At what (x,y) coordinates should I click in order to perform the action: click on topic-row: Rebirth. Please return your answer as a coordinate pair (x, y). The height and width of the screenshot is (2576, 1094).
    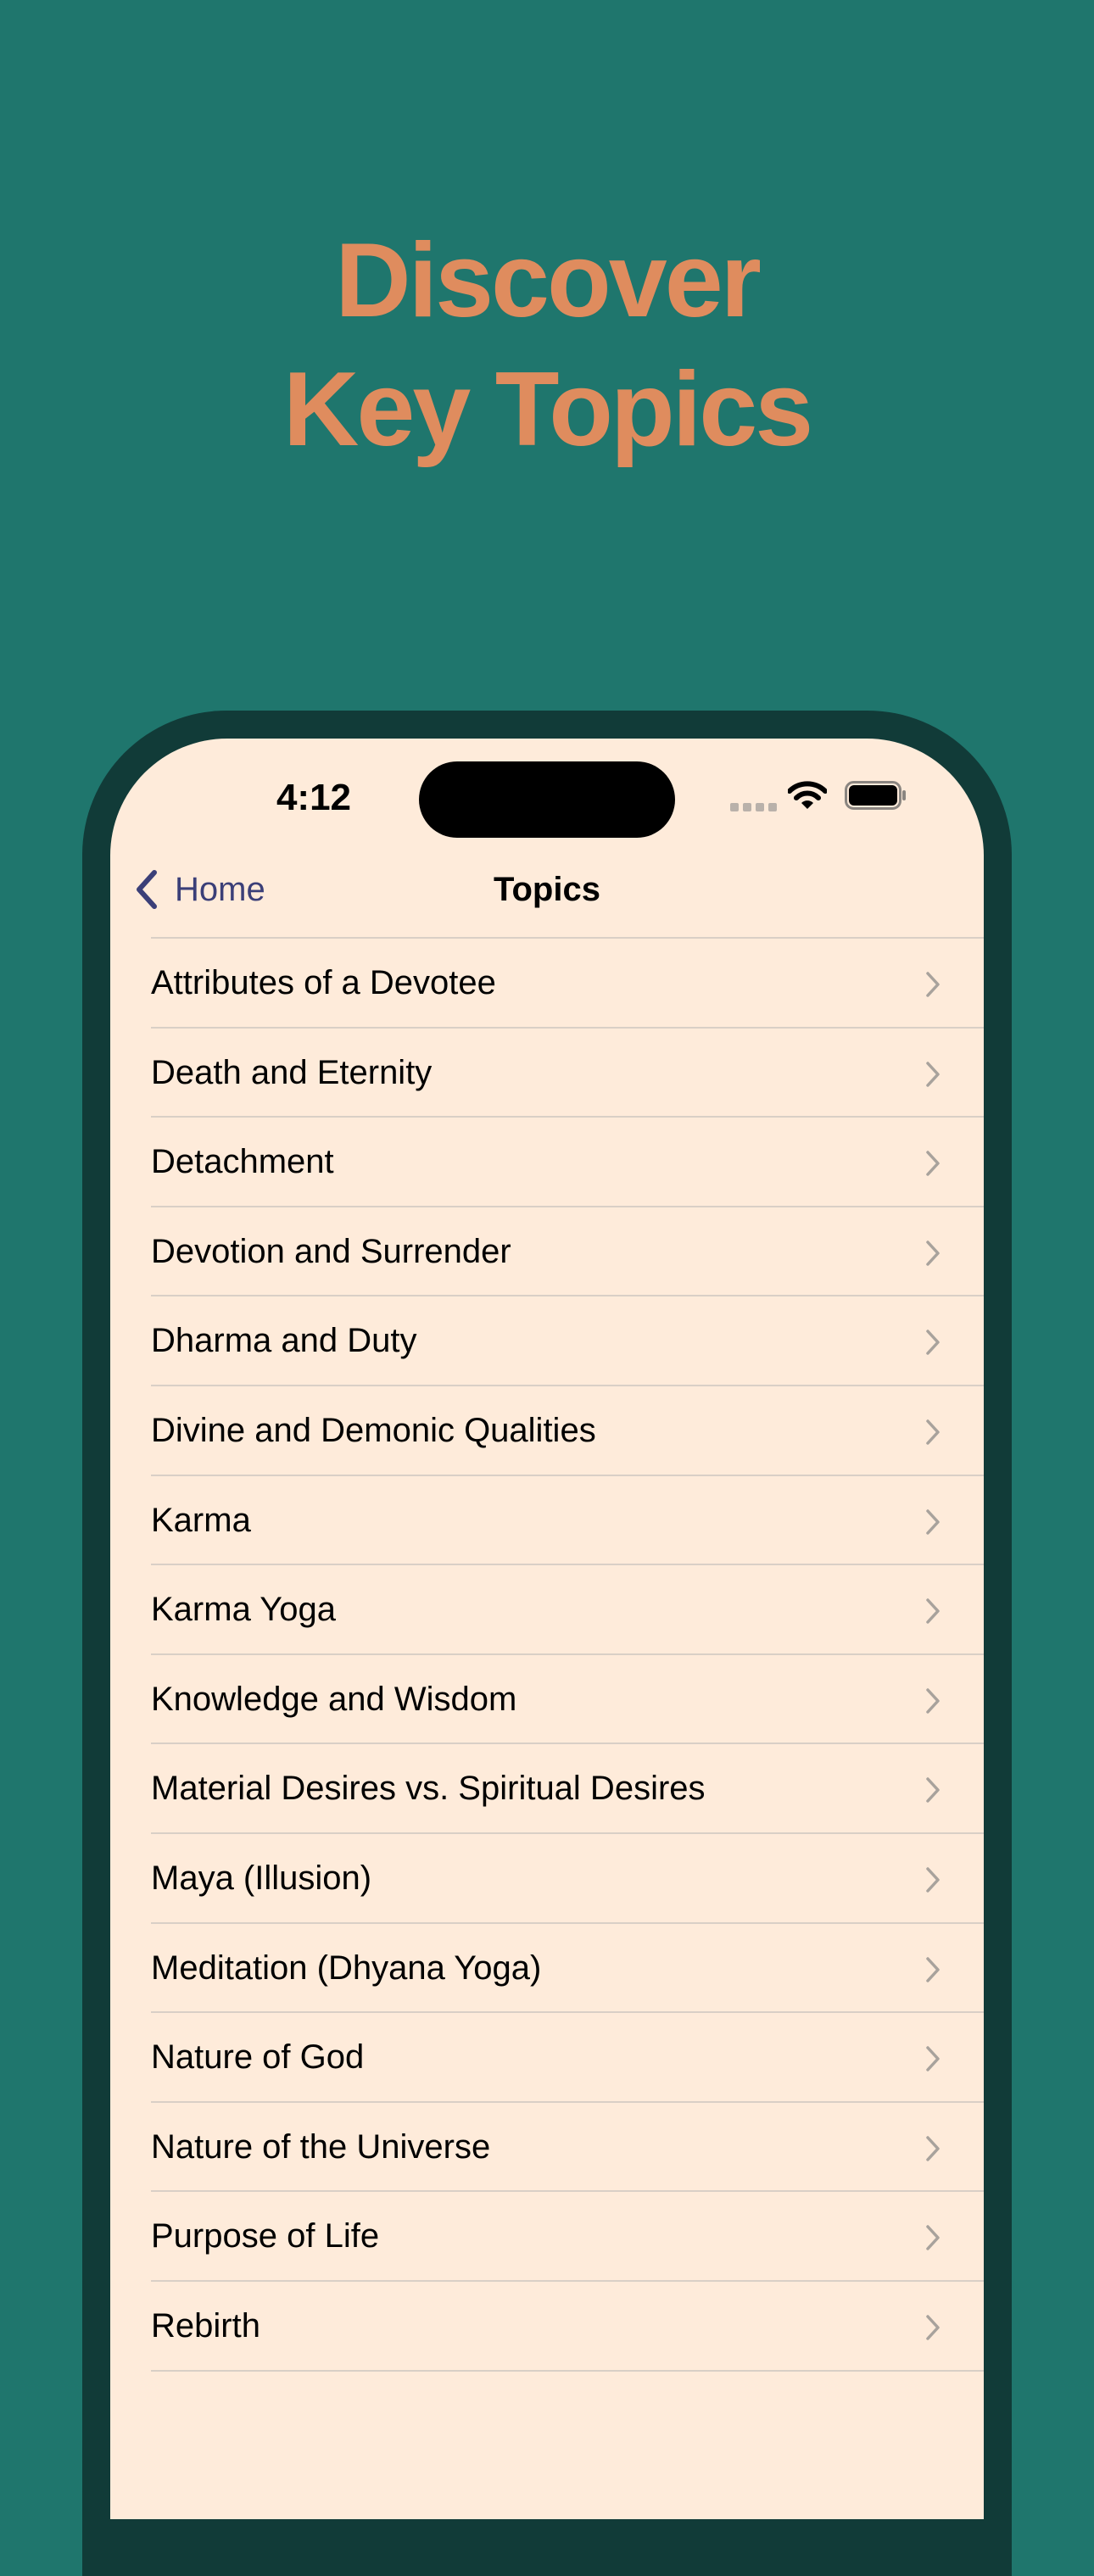
    Looking at the image, I should click on (547, 2327).